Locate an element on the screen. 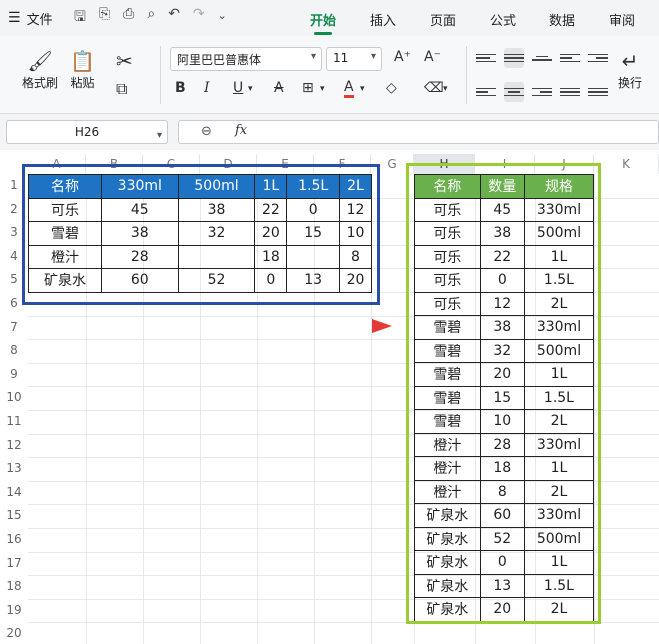  arrow-icon is located at coordinates (314, 326).